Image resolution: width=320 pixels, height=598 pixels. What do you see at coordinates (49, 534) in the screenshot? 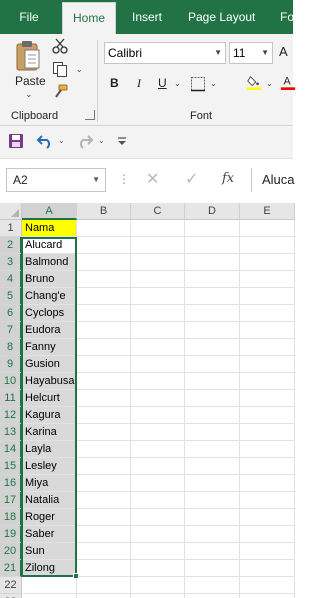
I see `cell-a: Saber` at bounding box center [49, 534].